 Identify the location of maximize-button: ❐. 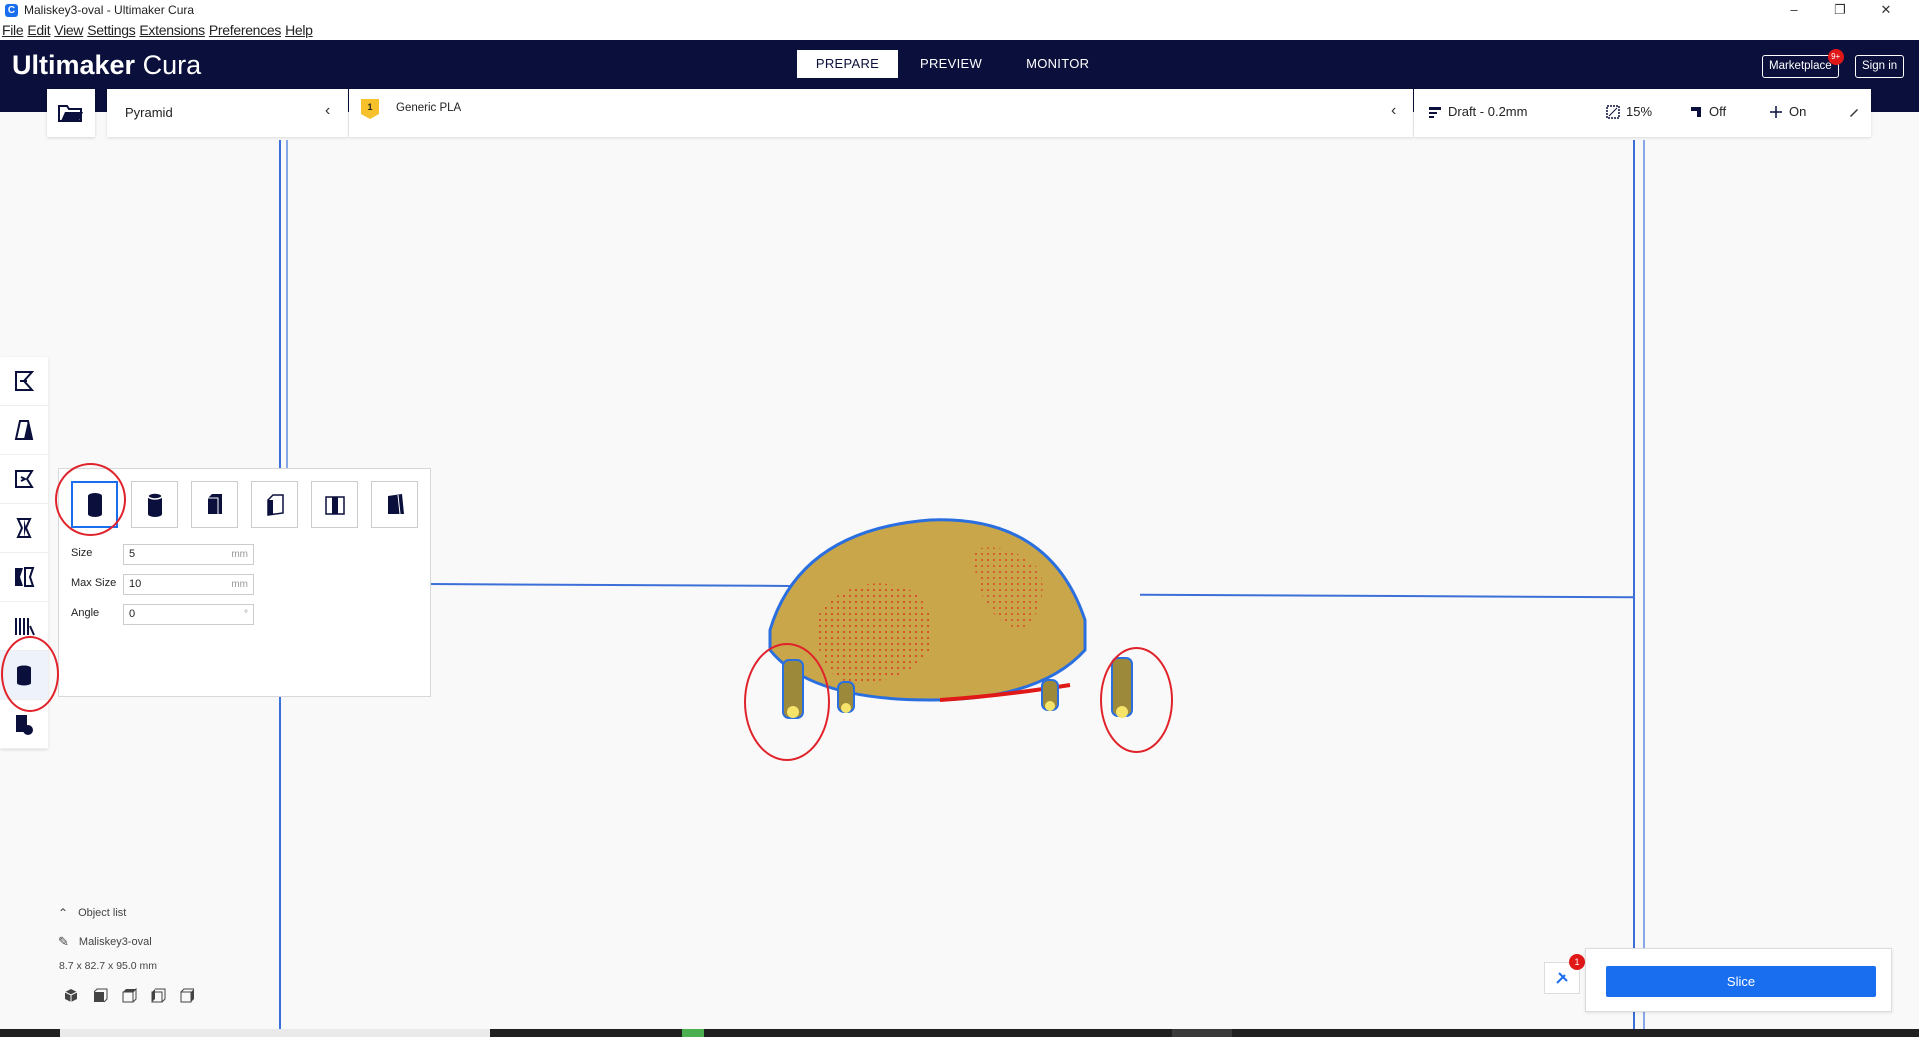
(1840, 10).